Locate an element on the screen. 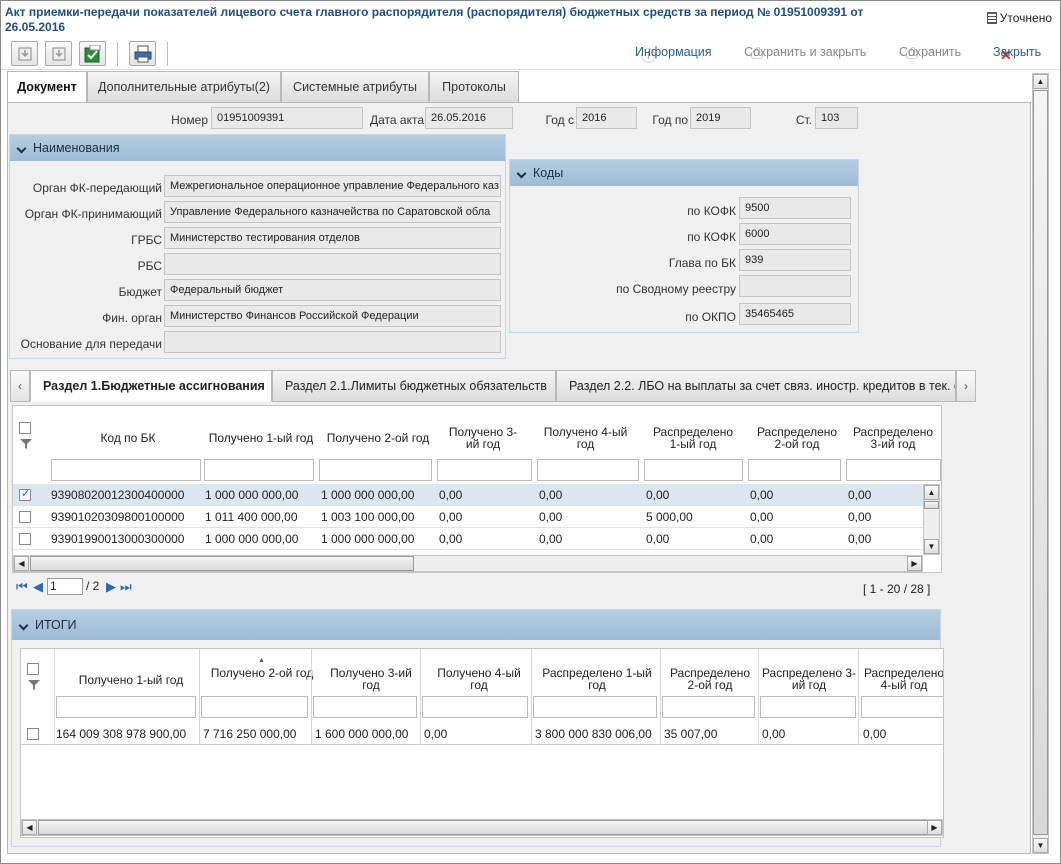 The width and height of the screenshot is (1061, 864). column-header: Получено 1-ый год is located at coordinates (261, 438).